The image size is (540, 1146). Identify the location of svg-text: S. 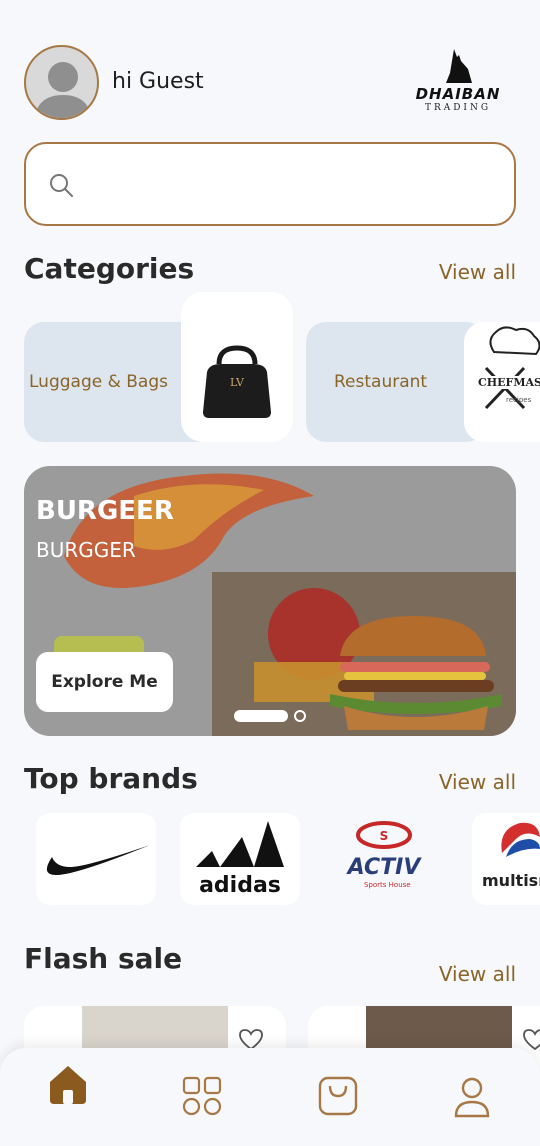
(384, 836).